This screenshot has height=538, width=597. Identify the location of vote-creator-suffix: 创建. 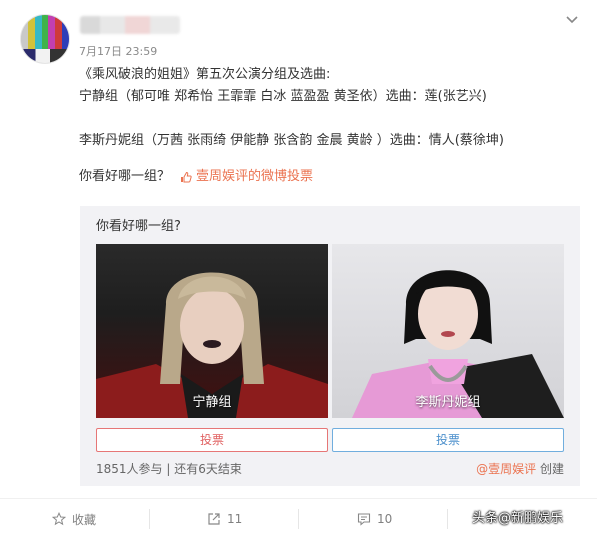
(550, 469).